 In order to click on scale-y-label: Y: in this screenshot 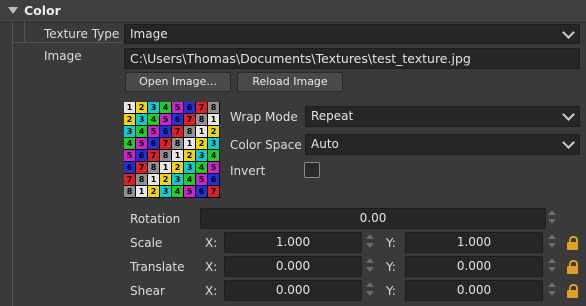, I will do `click(391, 243)`.